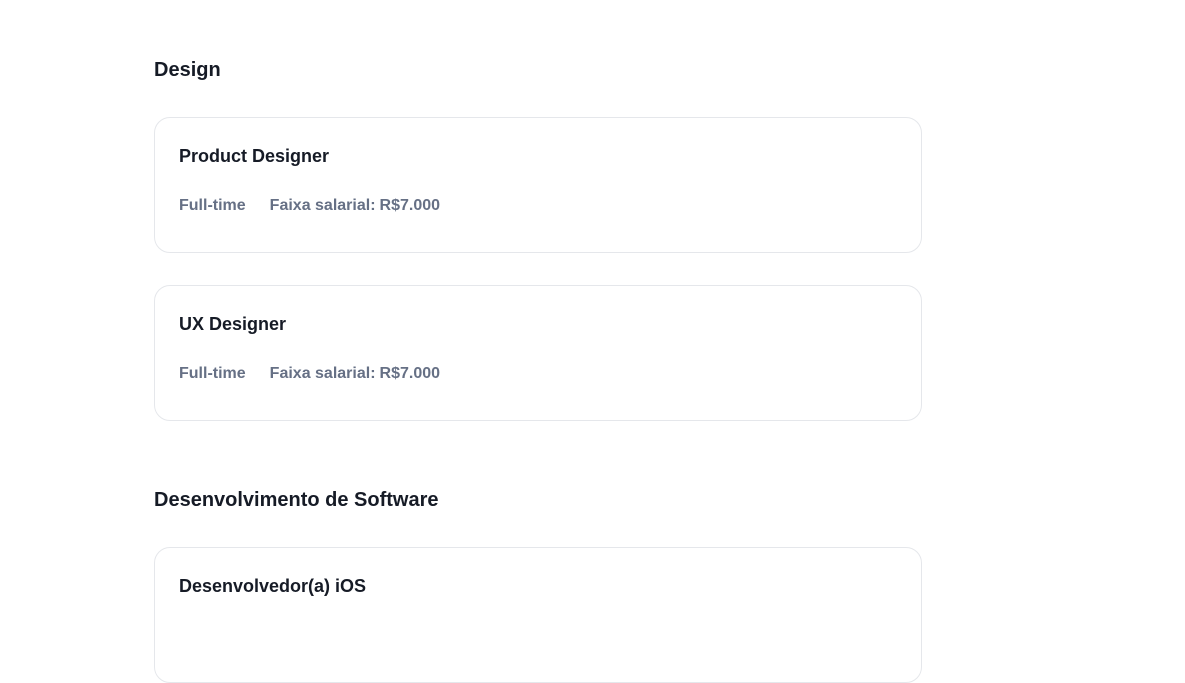  I want to click on job-title: Desenvolvedor(a) iOS, so click(273, 586).